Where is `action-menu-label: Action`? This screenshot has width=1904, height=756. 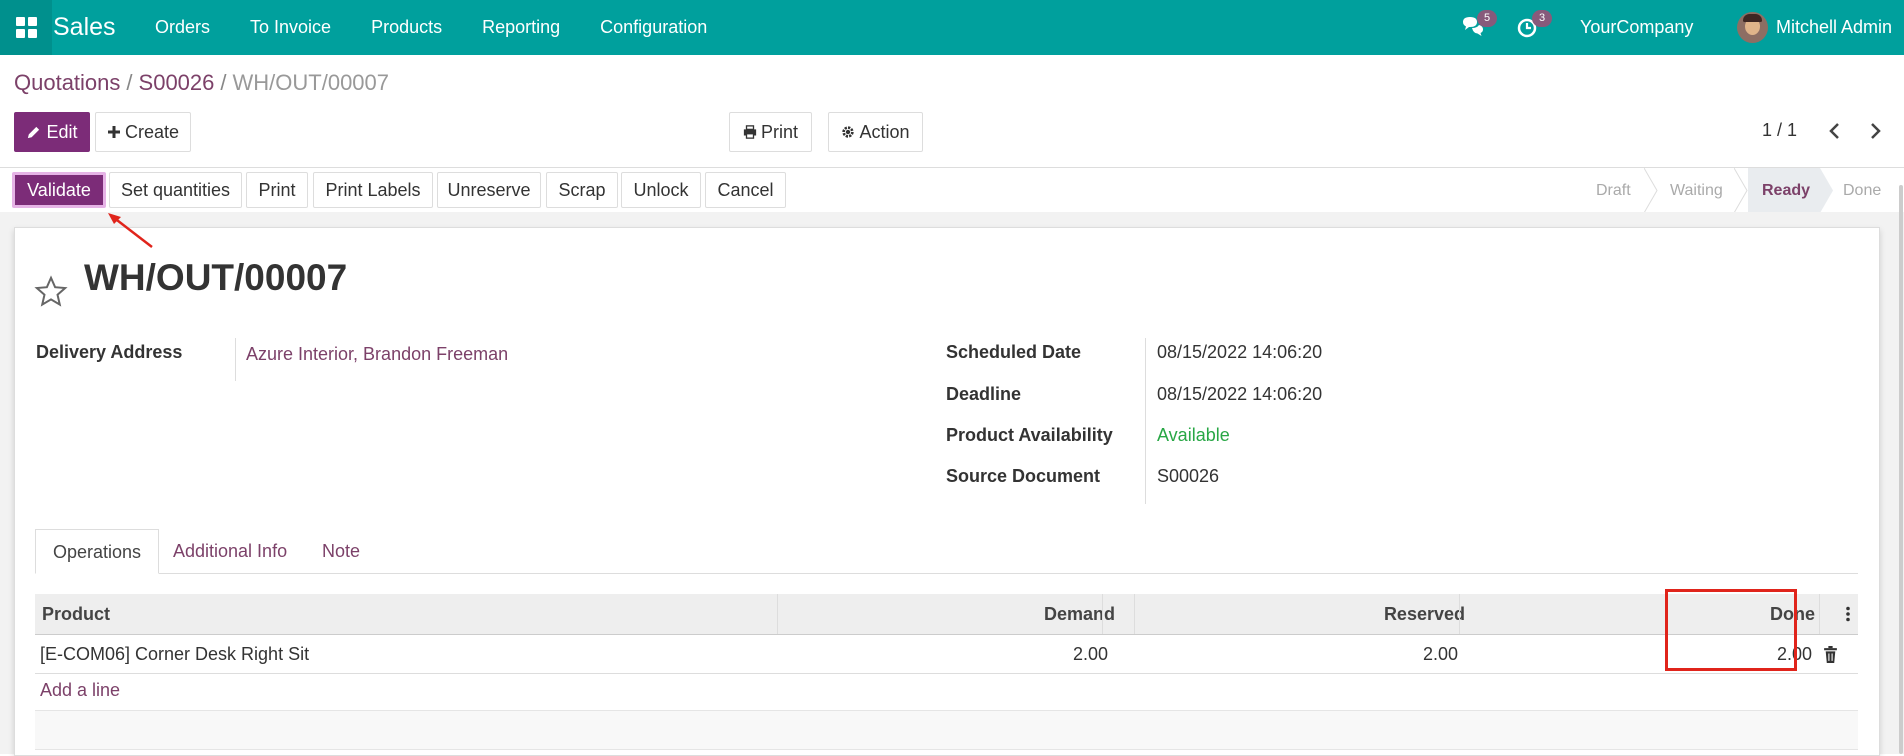
action-menu-label: Action is located at coordinates (884, 131).